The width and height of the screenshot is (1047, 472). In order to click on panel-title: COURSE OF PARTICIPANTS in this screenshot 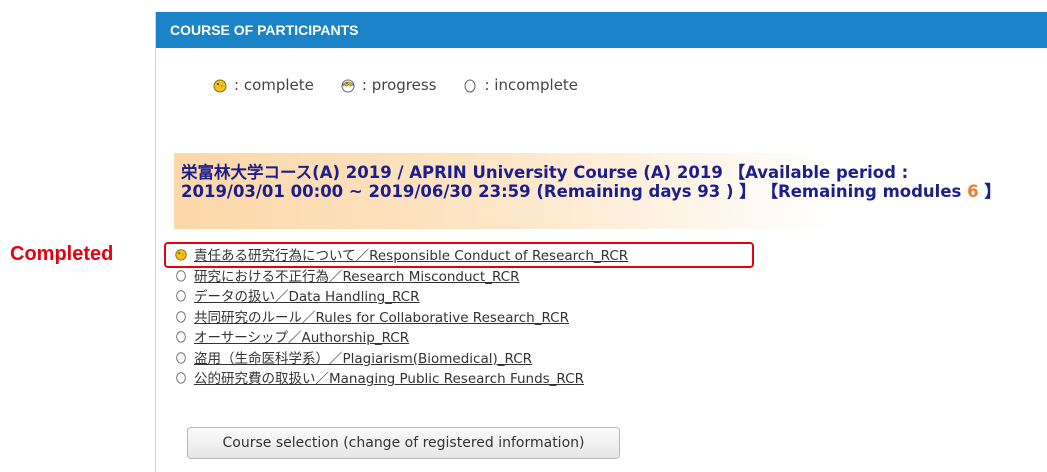, I will do `click(601, 30)`.